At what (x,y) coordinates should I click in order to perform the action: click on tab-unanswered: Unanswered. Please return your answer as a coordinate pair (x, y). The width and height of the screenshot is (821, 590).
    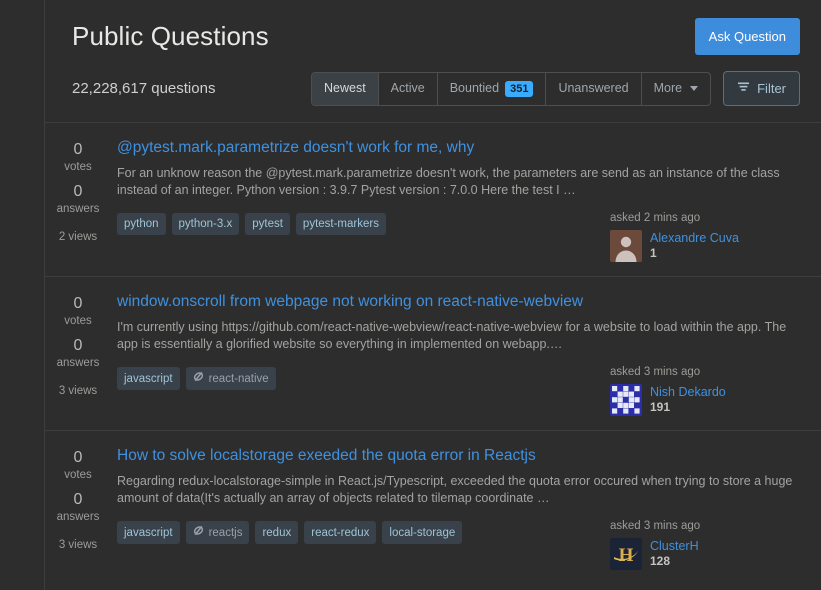
    Looking at the image, I should click on (594, 88).